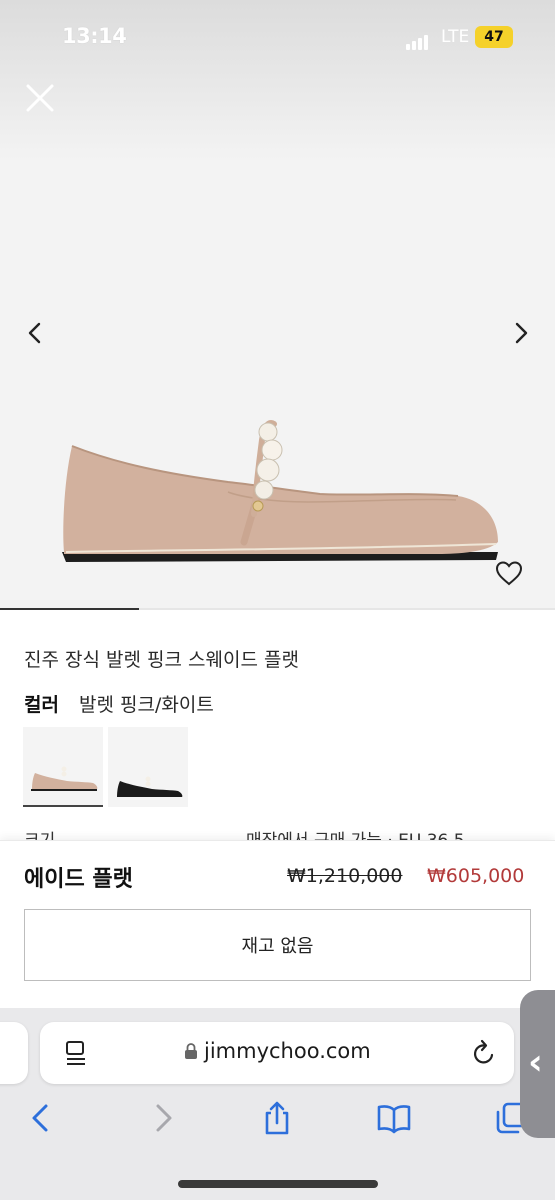 The image size is (555, 1200). Describe the element at coordinates (191, 1051) in the screenshot. I see `lock-icon` at that location.